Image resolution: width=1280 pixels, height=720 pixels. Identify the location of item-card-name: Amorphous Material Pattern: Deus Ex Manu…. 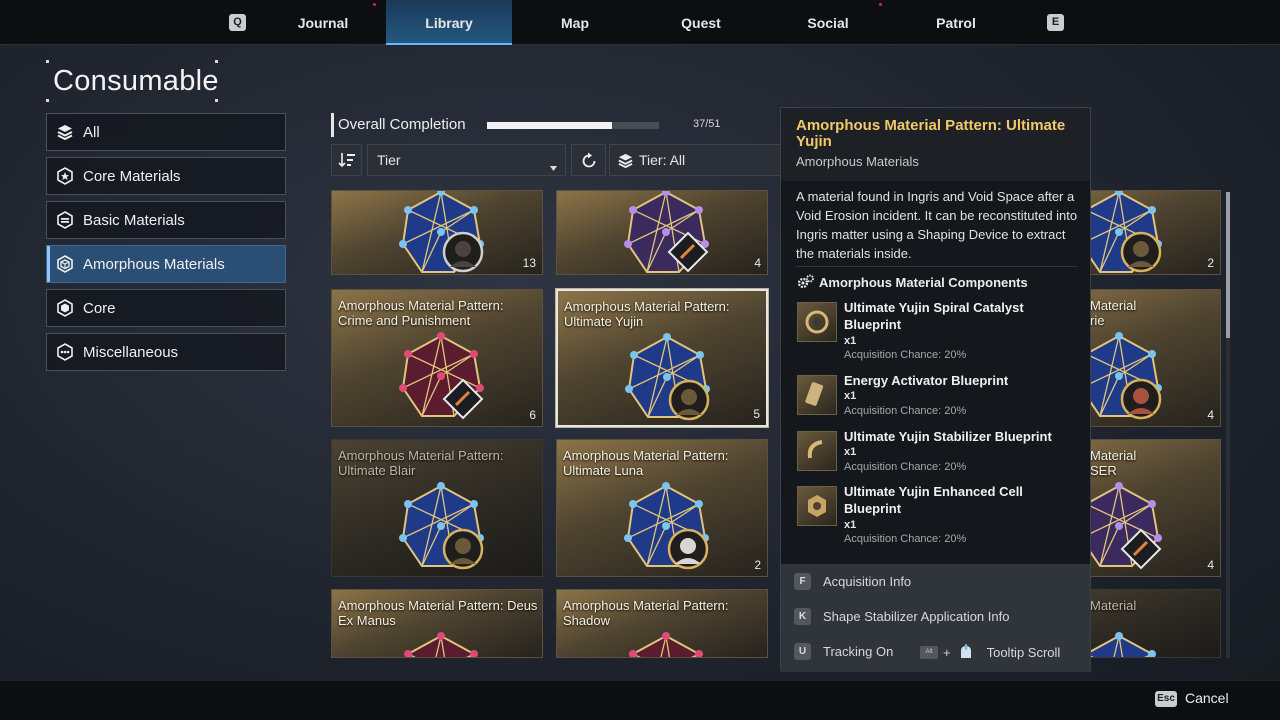
(438, 613).